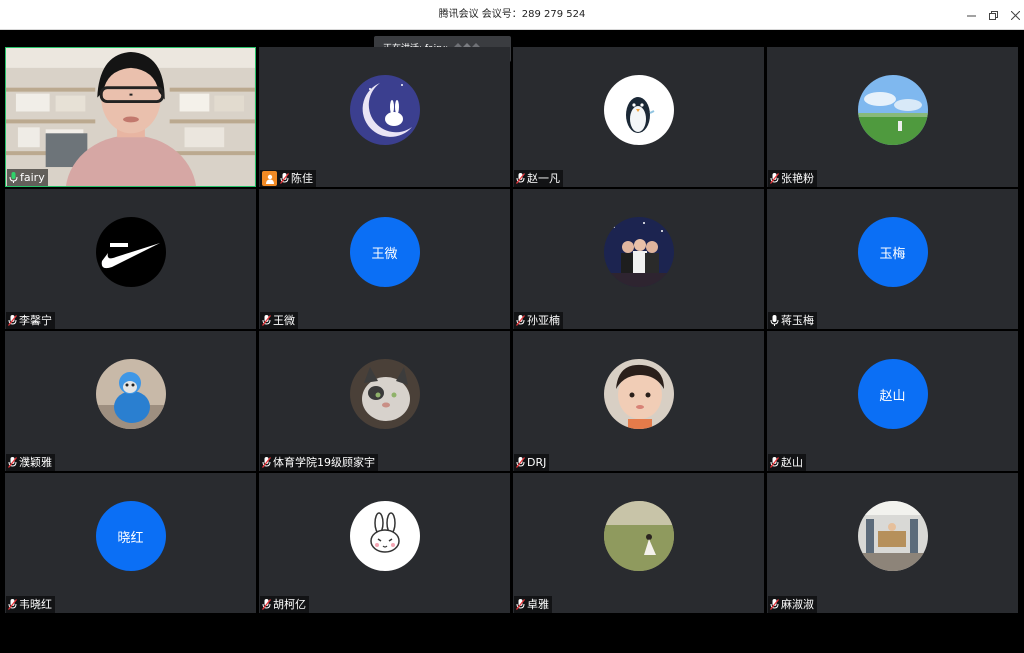 Image resolution: width=1024 pixels, height=653 pixels. I want to click on participant-tile-fairy: fairy, so click(130, 117).